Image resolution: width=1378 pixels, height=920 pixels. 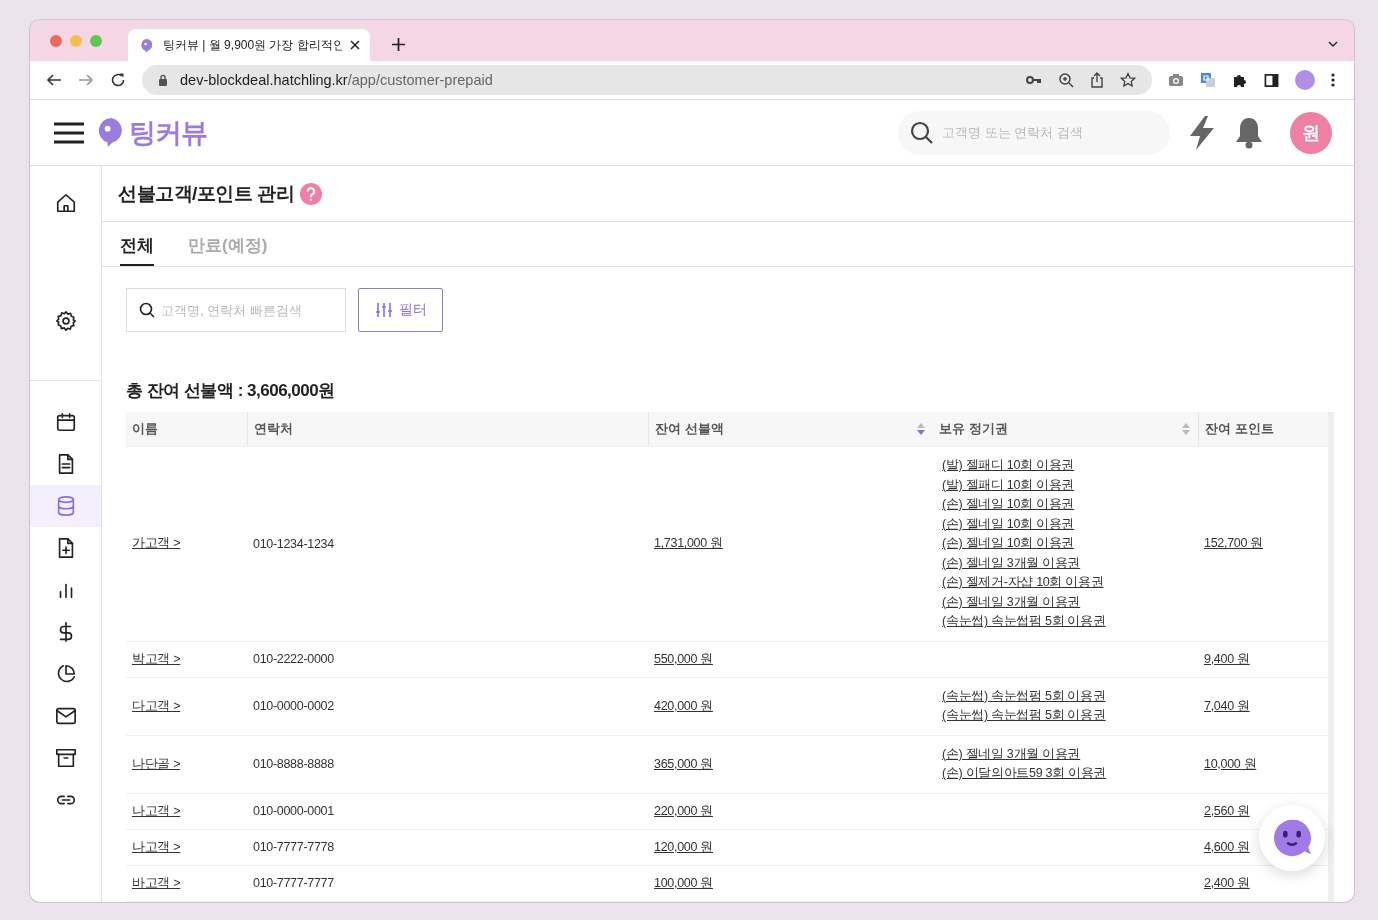 I want to click on bell-icon, so click(x=1249, y=132).